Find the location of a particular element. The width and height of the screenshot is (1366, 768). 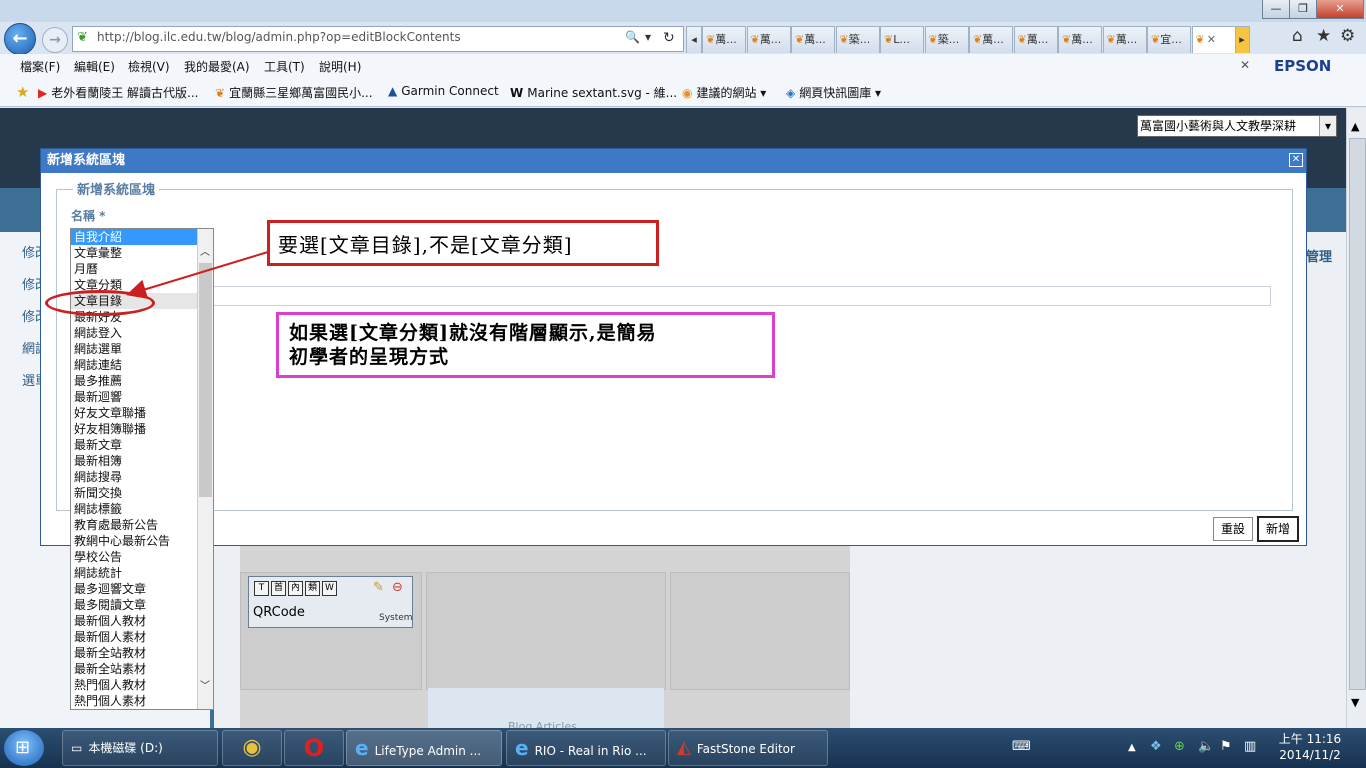

arrow-line is located at coordinates (197, 275).